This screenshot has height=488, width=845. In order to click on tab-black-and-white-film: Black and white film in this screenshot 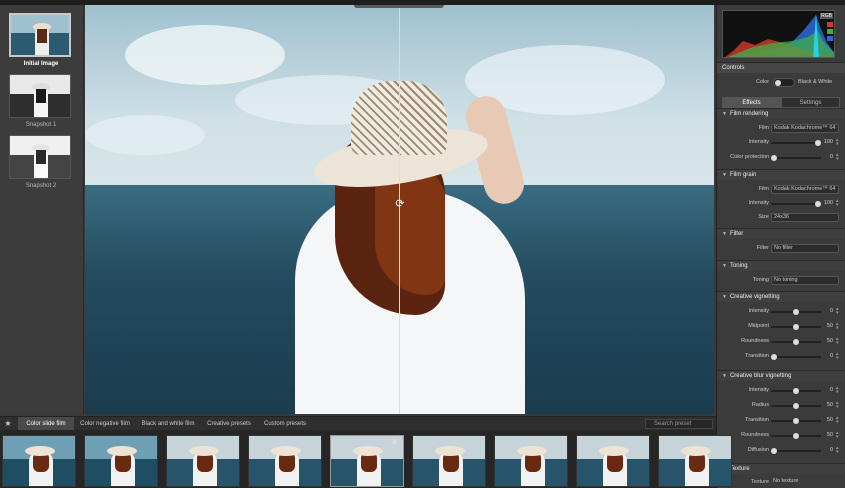, I will do `click(168, 424)`.